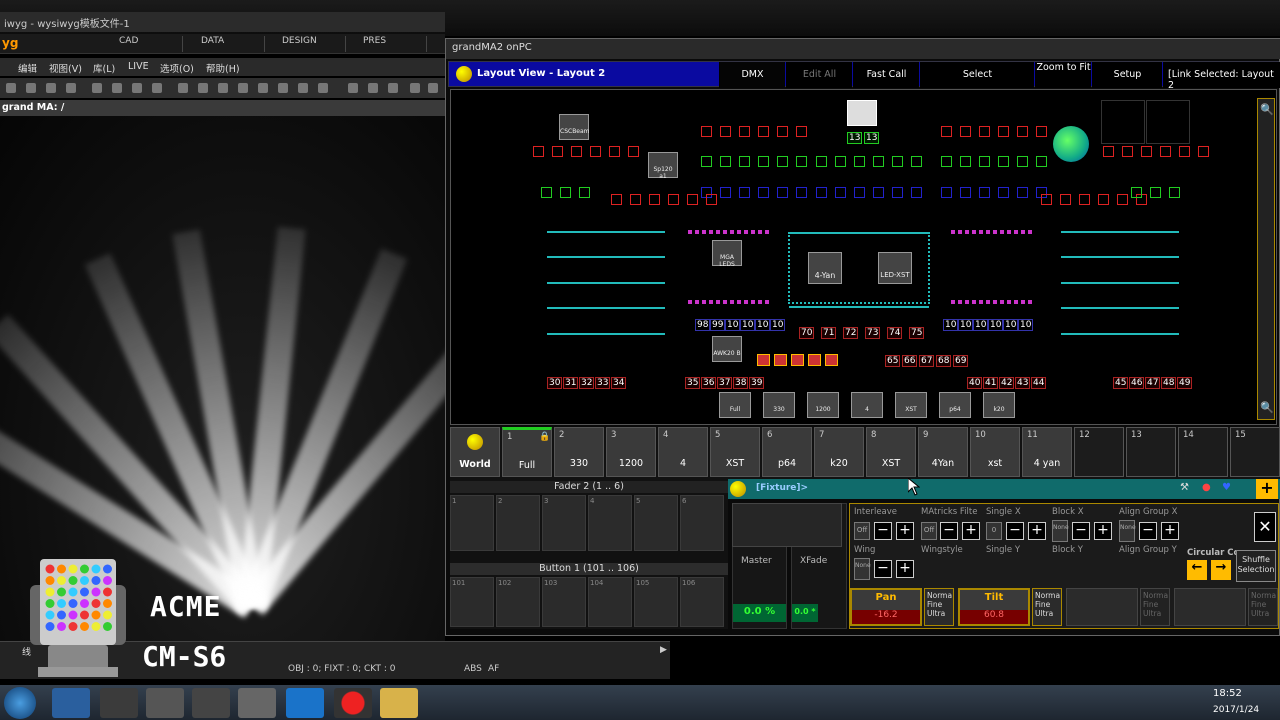 The width and height of the screenshot is (1280, 720). I want to click on group-preset-3: 3 1200, so click(631, 452).